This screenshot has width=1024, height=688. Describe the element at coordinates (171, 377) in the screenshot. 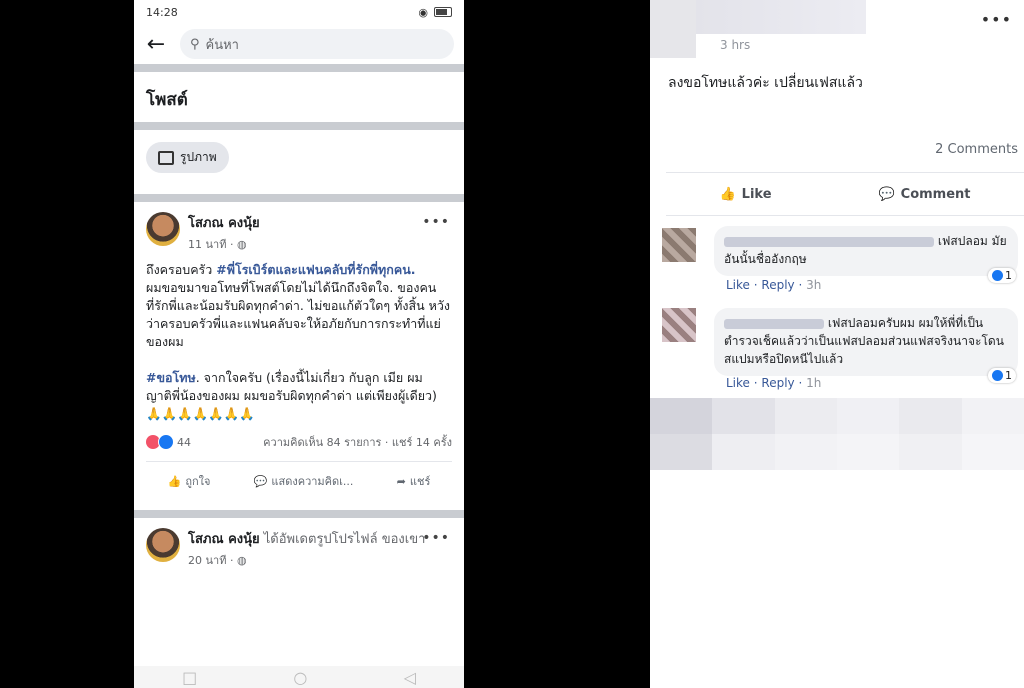

I see `hashtag-link: #ขอโทษ` at that location.